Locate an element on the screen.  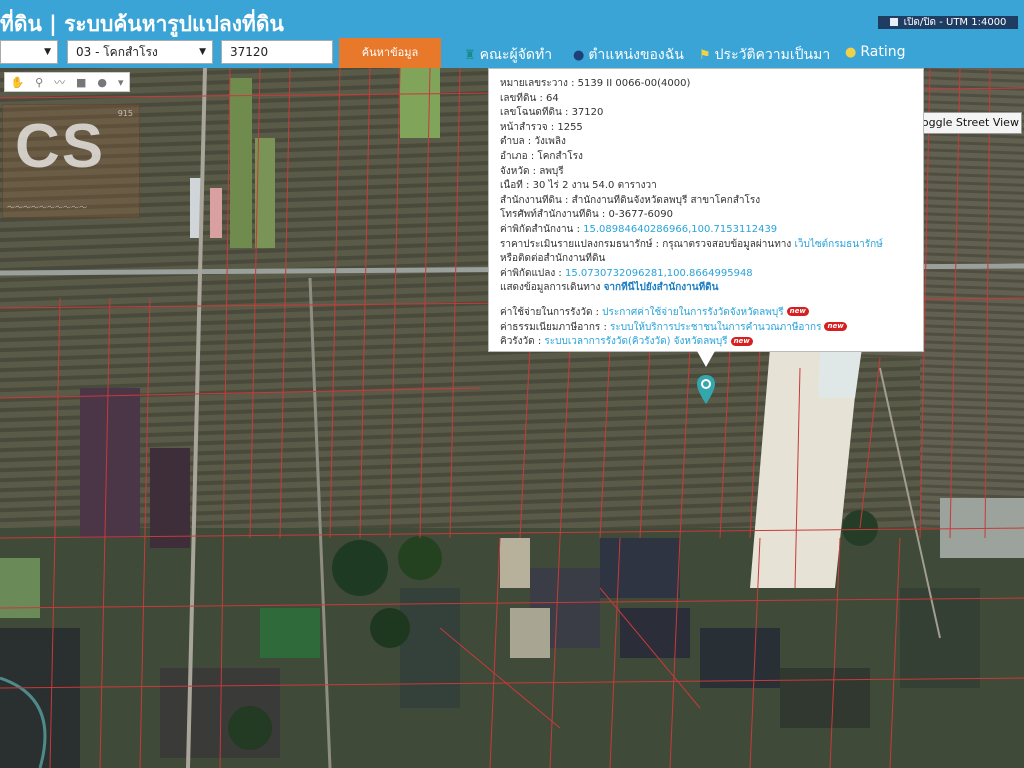
popup-row-phone: โทรศัพท์สำนักงานที่ดิน : 0-3677-6090 is located at coordinates (586, 215).